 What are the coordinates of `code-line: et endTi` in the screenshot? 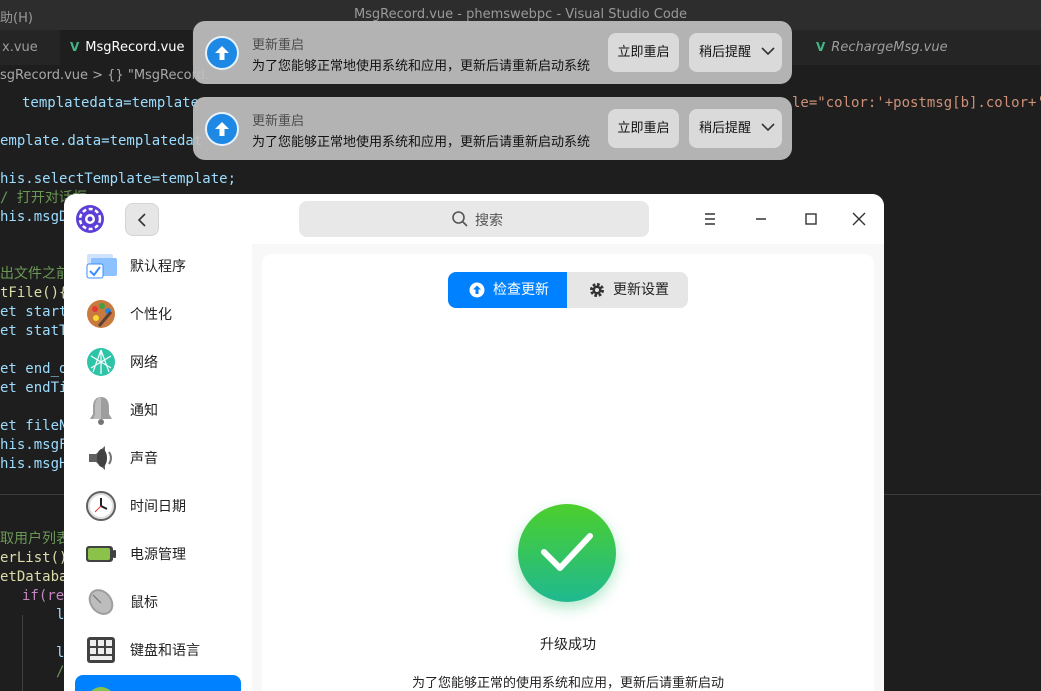 It's located at (34, 388).